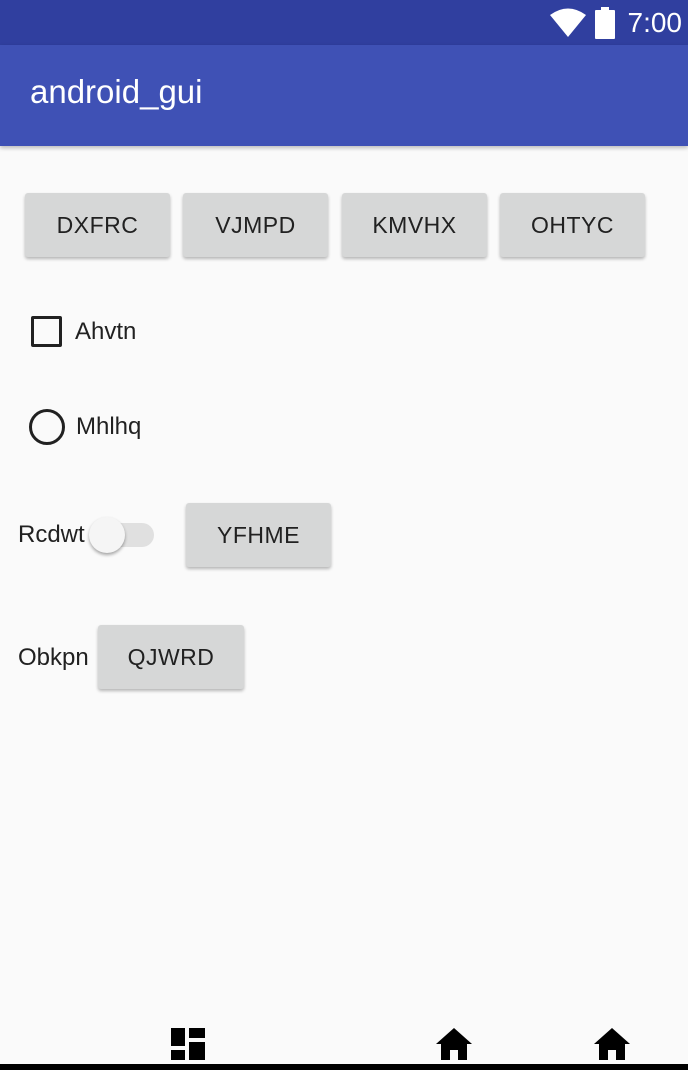 This screenshot has width=688, height=1070. I want to click on status-icons: 7:00, so click(616, 22).